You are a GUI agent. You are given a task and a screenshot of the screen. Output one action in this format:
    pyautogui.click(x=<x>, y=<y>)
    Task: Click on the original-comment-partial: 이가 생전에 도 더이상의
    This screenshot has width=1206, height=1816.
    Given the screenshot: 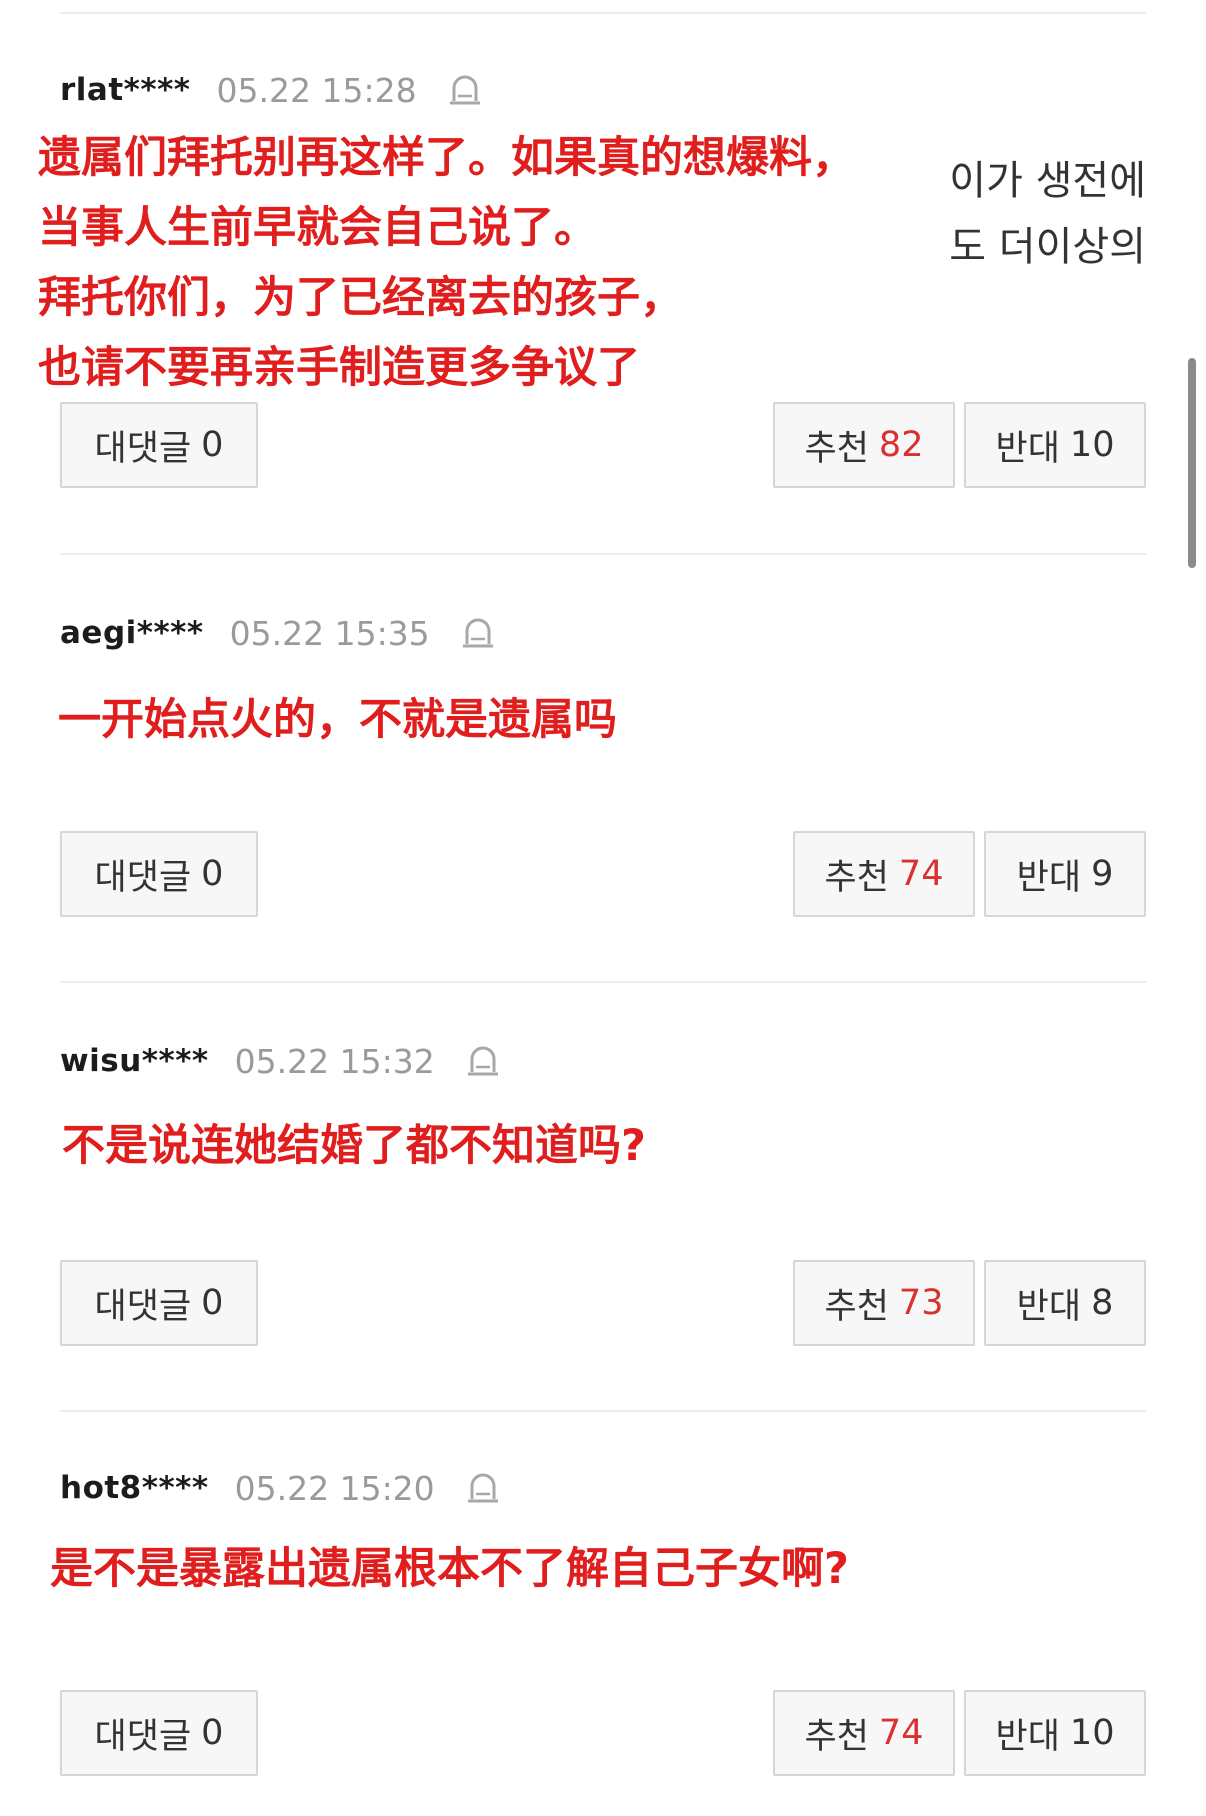 What is the action you would take?
    pyautogui.click(x=1047, y=214)
    